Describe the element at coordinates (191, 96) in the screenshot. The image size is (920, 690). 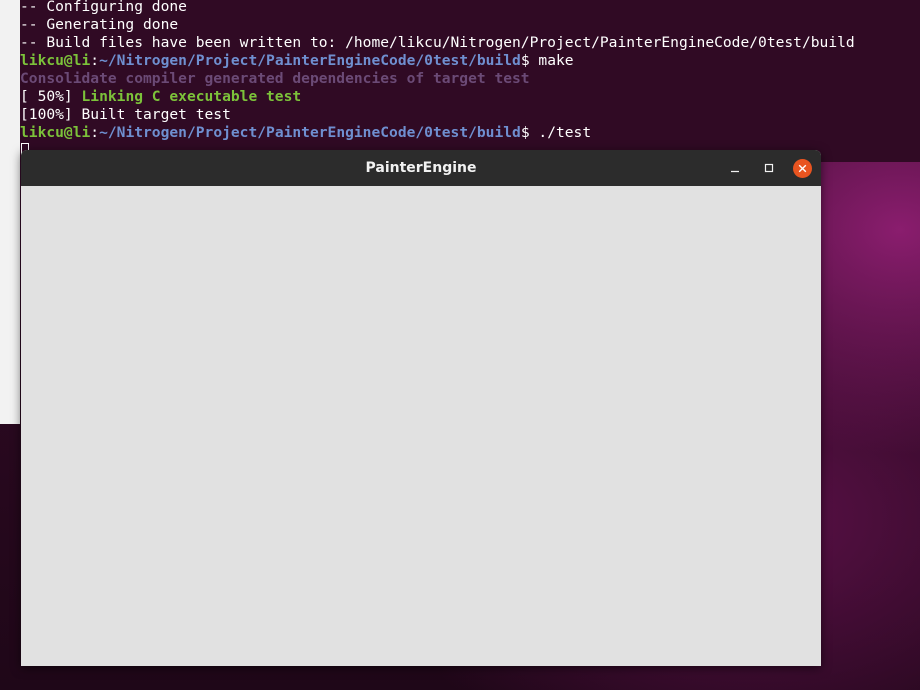
I see `build-step-text: Linking C executable test` at that location.